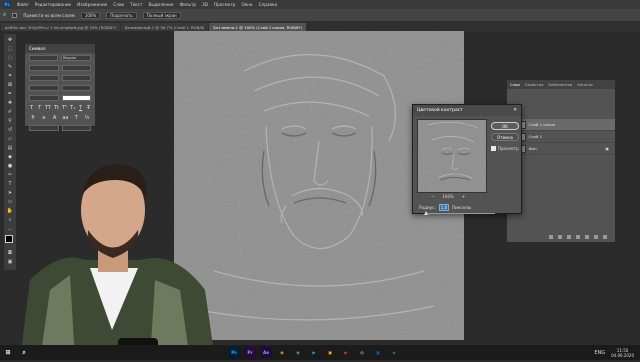 This screenshot has width=640, height=362. What do you see at coordinates (10, 130) in the screenshot?
I see `history-brush-icon: ↺` at bounding box center [10, 130].